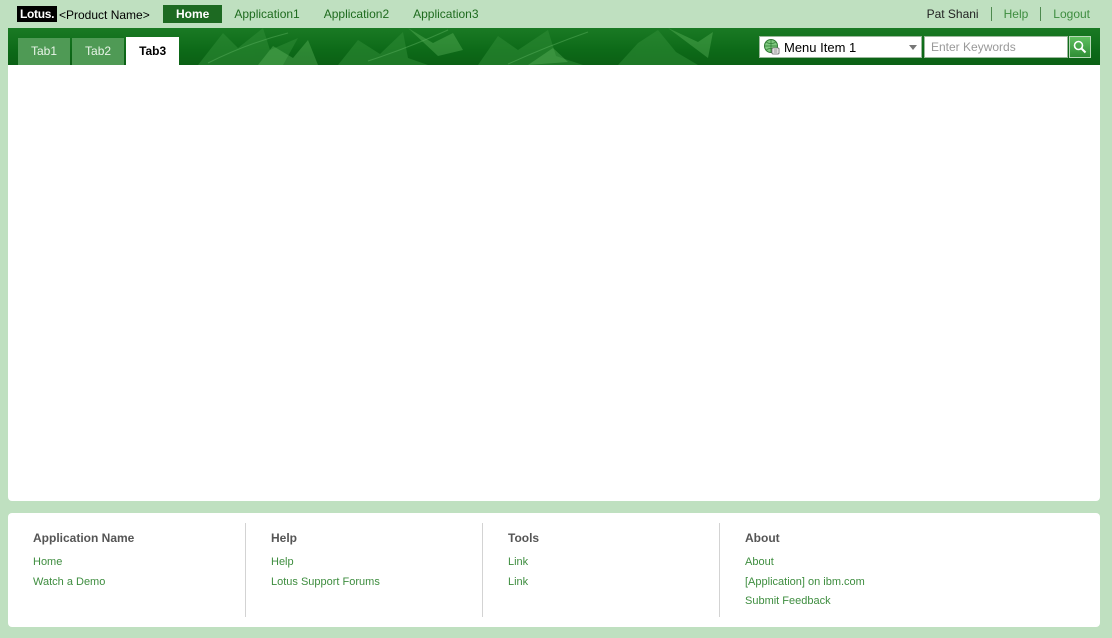 This screenshot has width=1112, height=638. Describe the element at coordinates (139, 583) in the screenshot. I see `footer-link-watch-demo: Watch a Demo` at that location.